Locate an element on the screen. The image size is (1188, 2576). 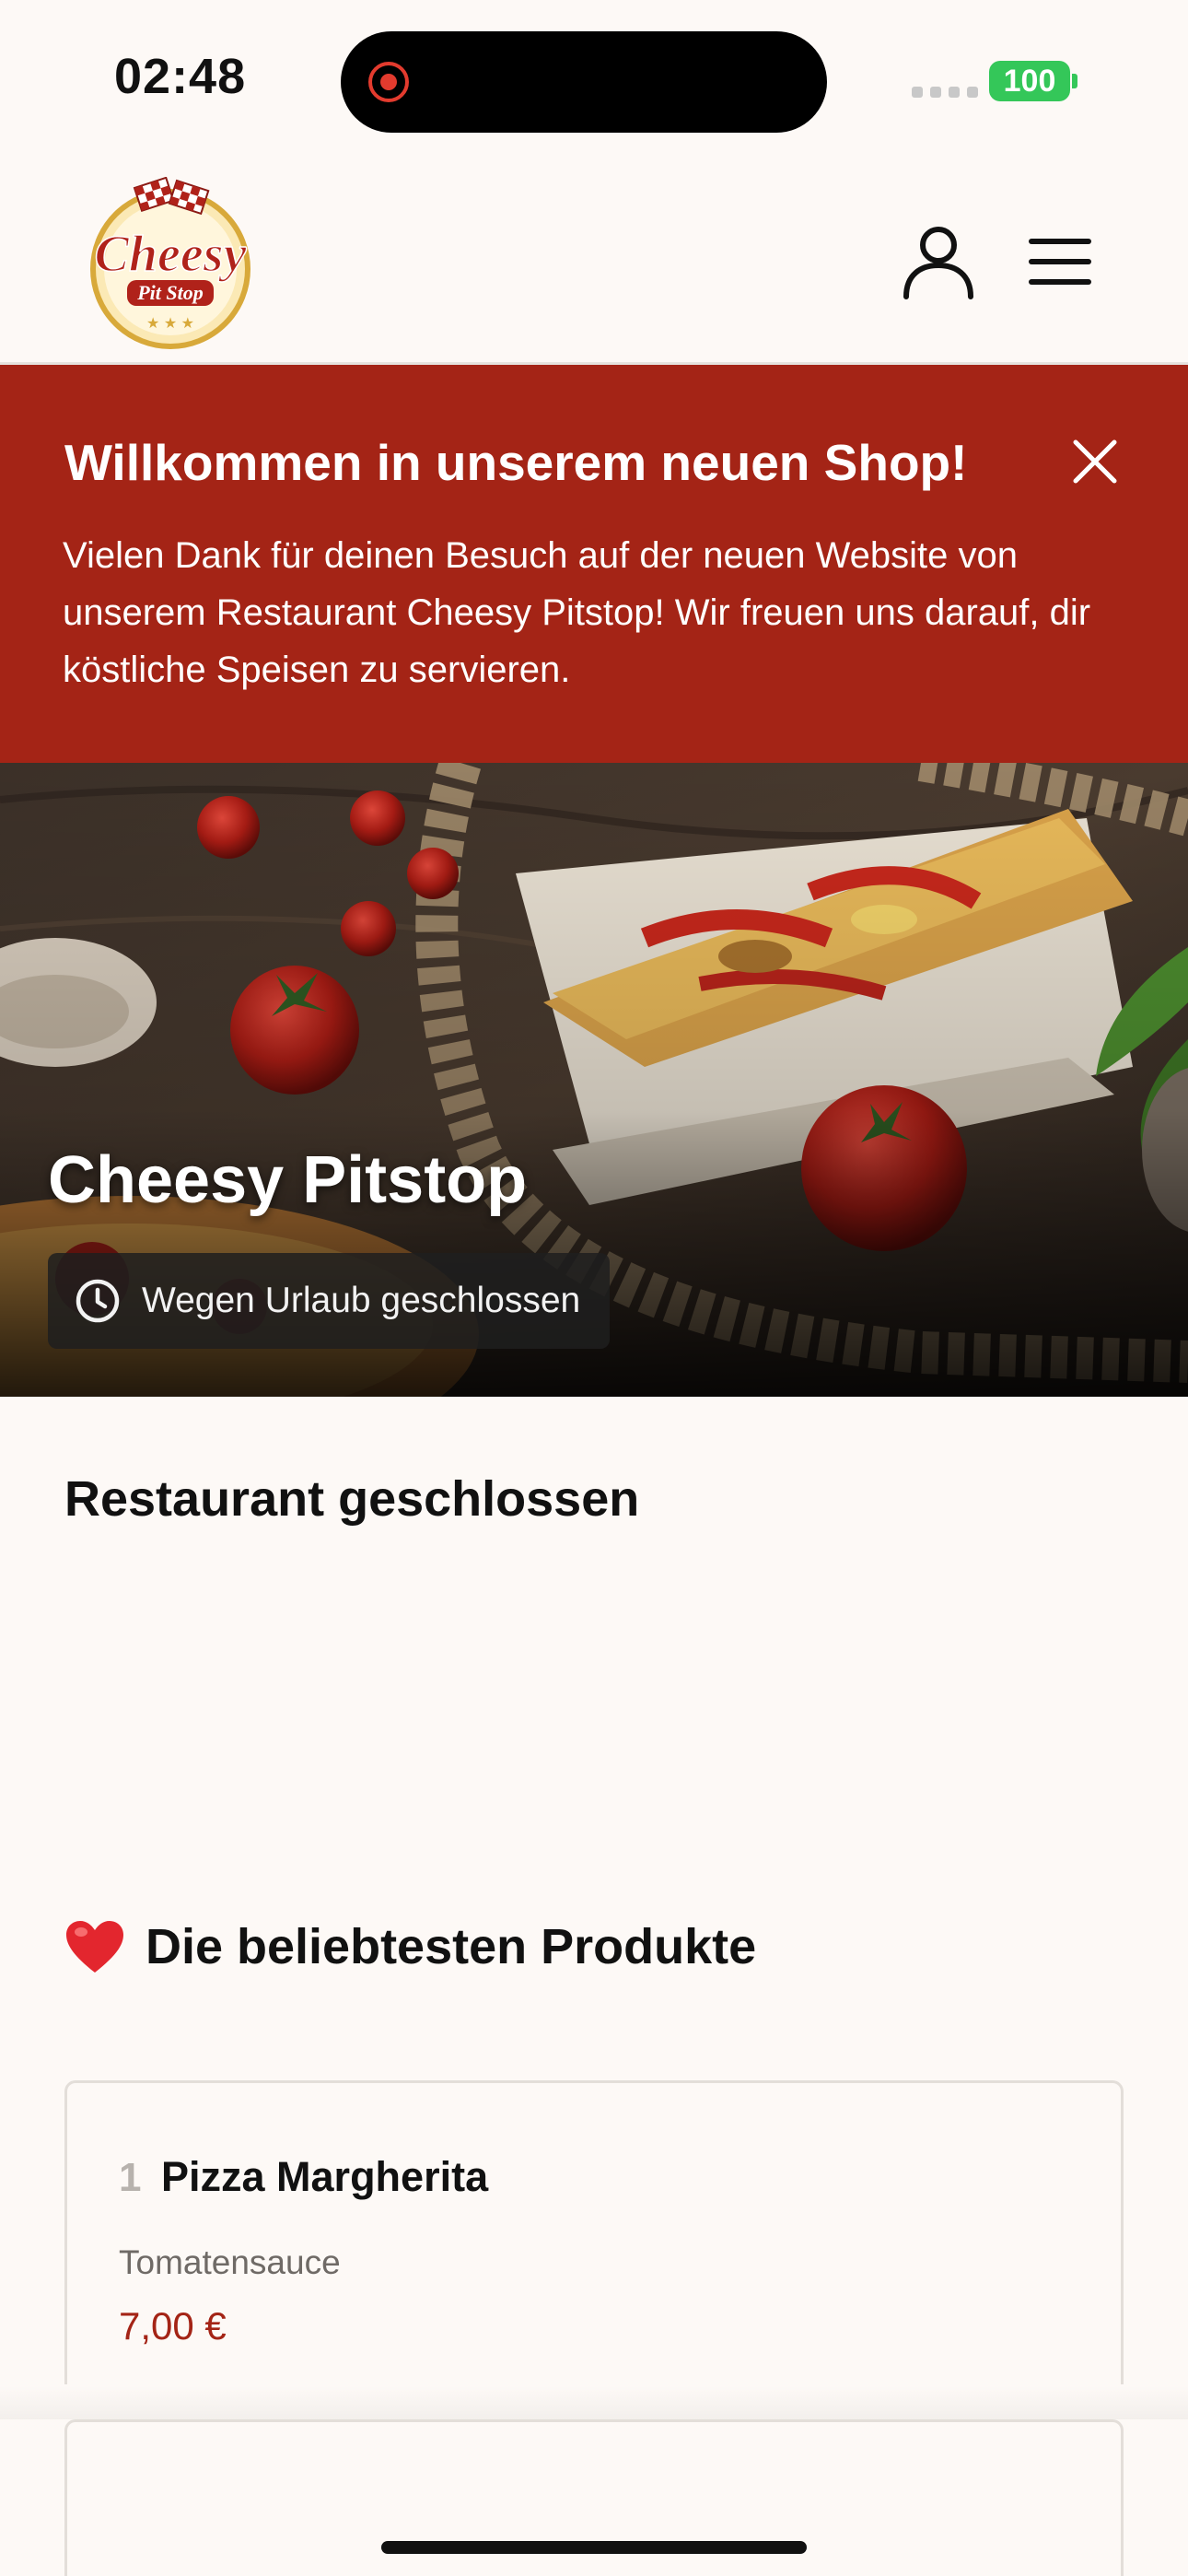
cheesy-pitstop-logo: Cheesy Pit Stop ★ ★ ★ is located at coordinates (170, 264).